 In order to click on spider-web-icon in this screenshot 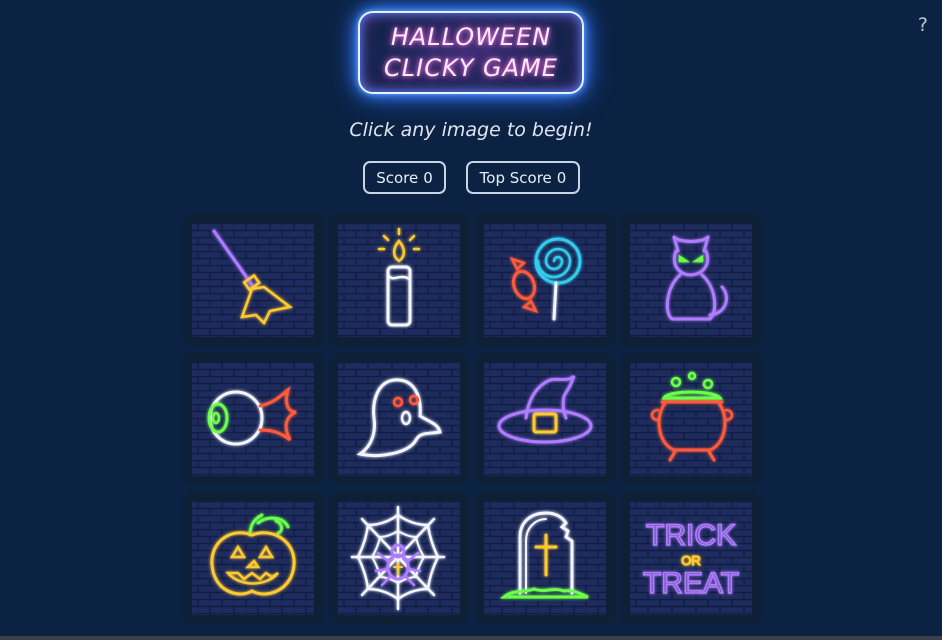, I will do `click(399, 558)`.